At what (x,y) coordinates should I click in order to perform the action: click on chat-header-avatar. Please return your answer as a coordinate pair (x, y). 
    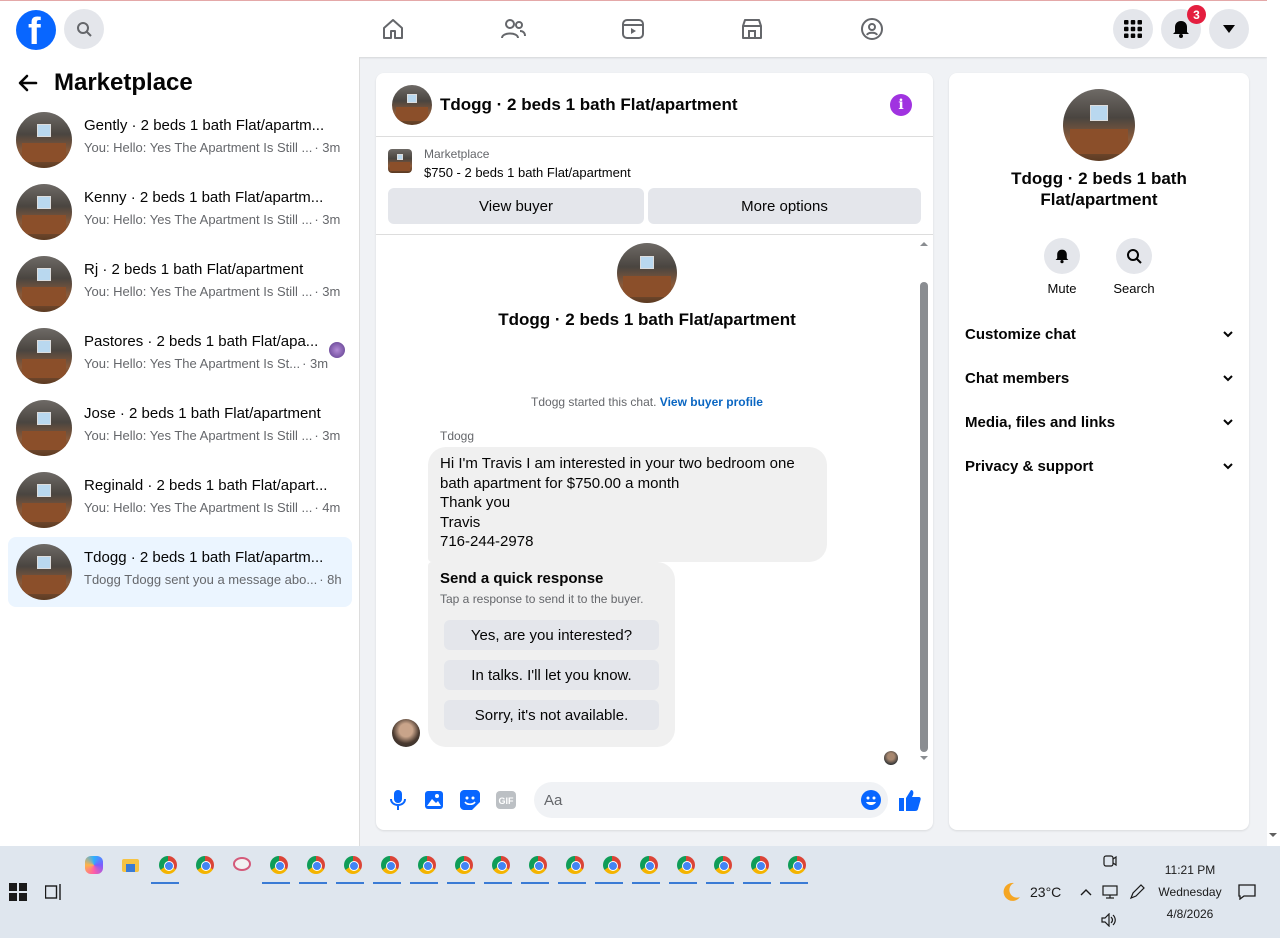
    Looking at the image, I should click on (412, 105).